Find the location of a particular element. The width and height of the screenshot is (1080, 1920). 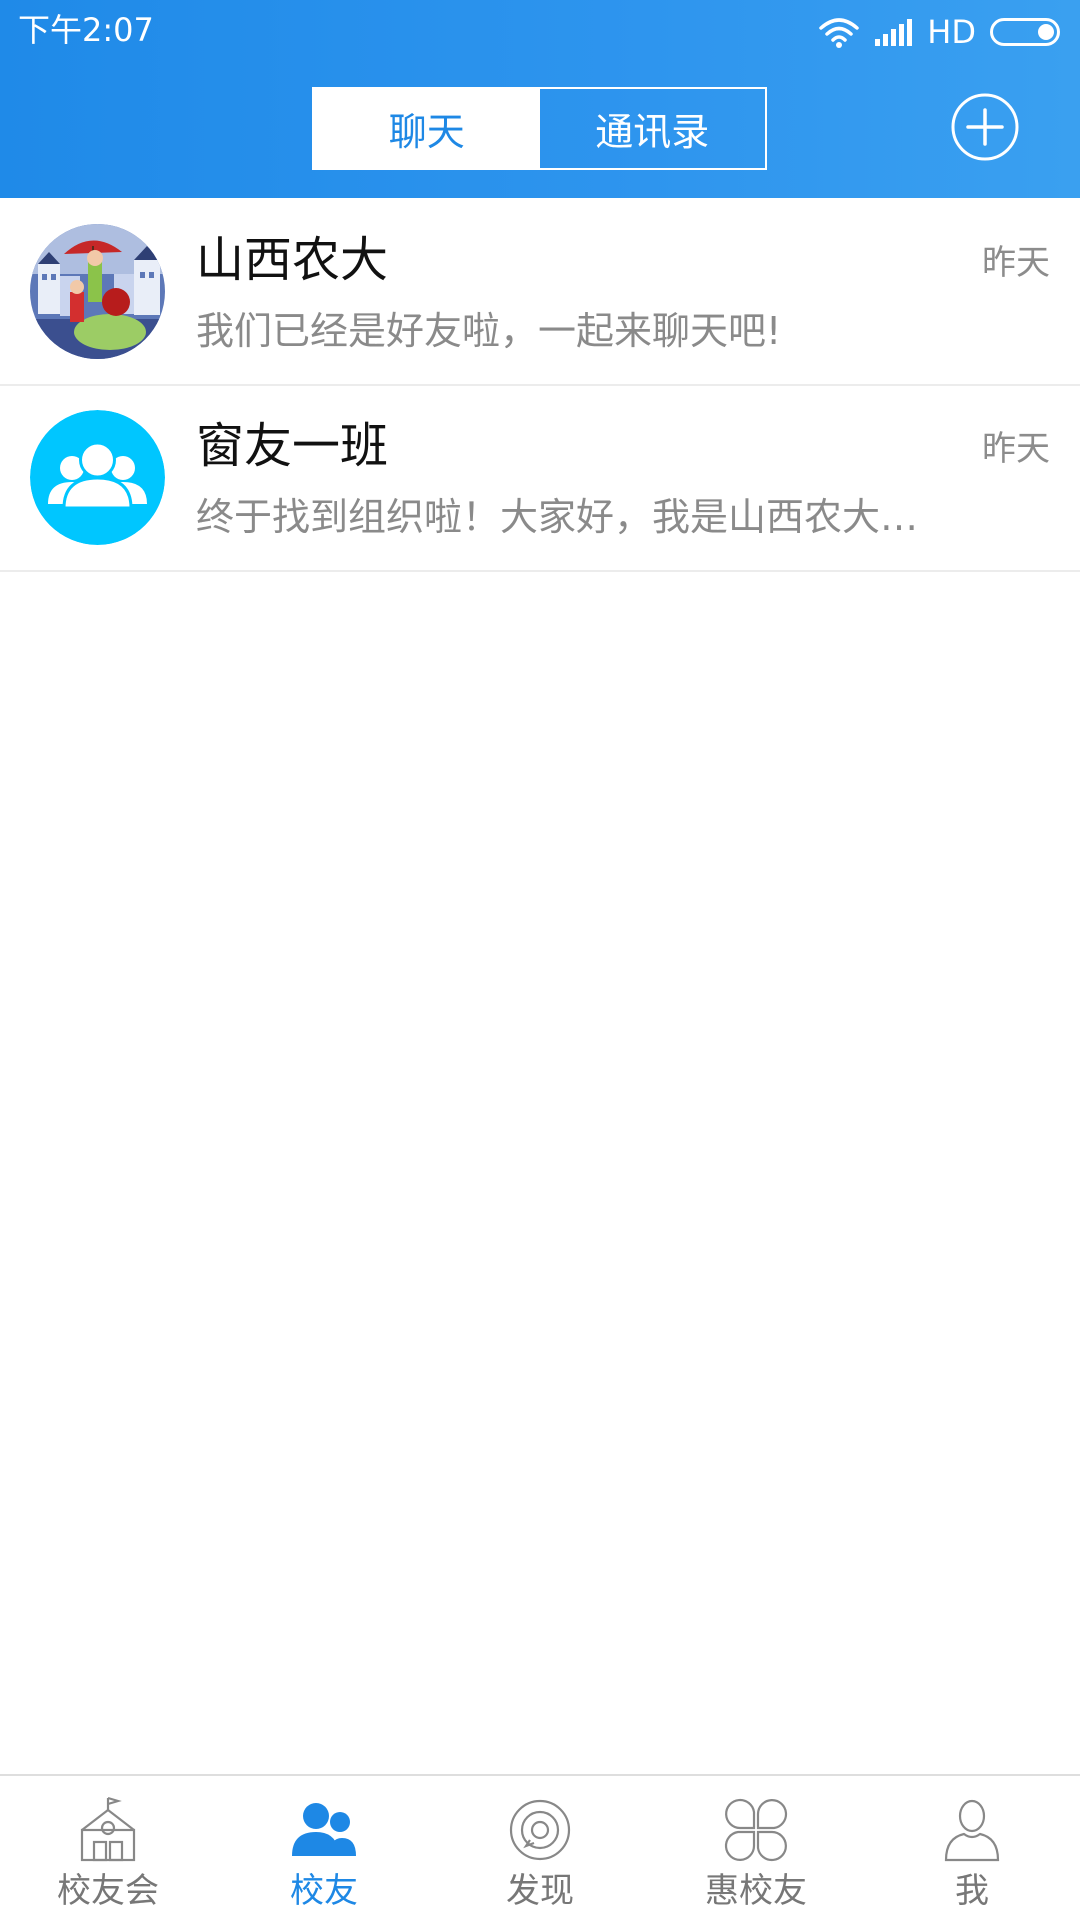

chat-name: 窗友一班 is located at coordinates (292, 446).